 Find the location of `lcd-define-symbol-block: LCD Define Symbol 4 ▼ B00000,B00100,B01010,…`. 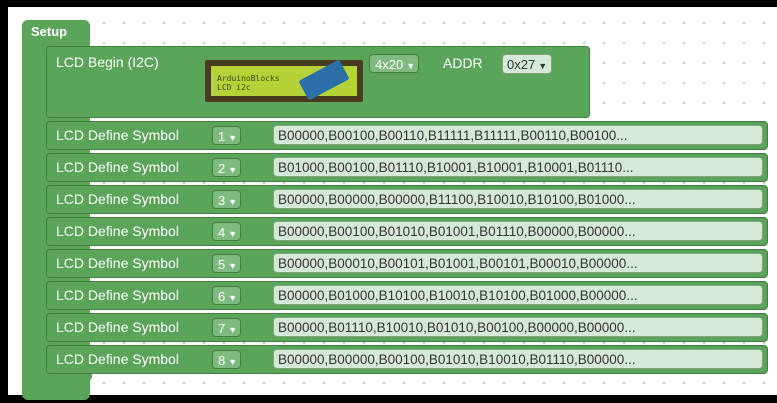

lcd-define-symbol-block: LCD Define Symbol 4 ▼ B00000,B00100,B01010,… is located at coordinates (407, 231).